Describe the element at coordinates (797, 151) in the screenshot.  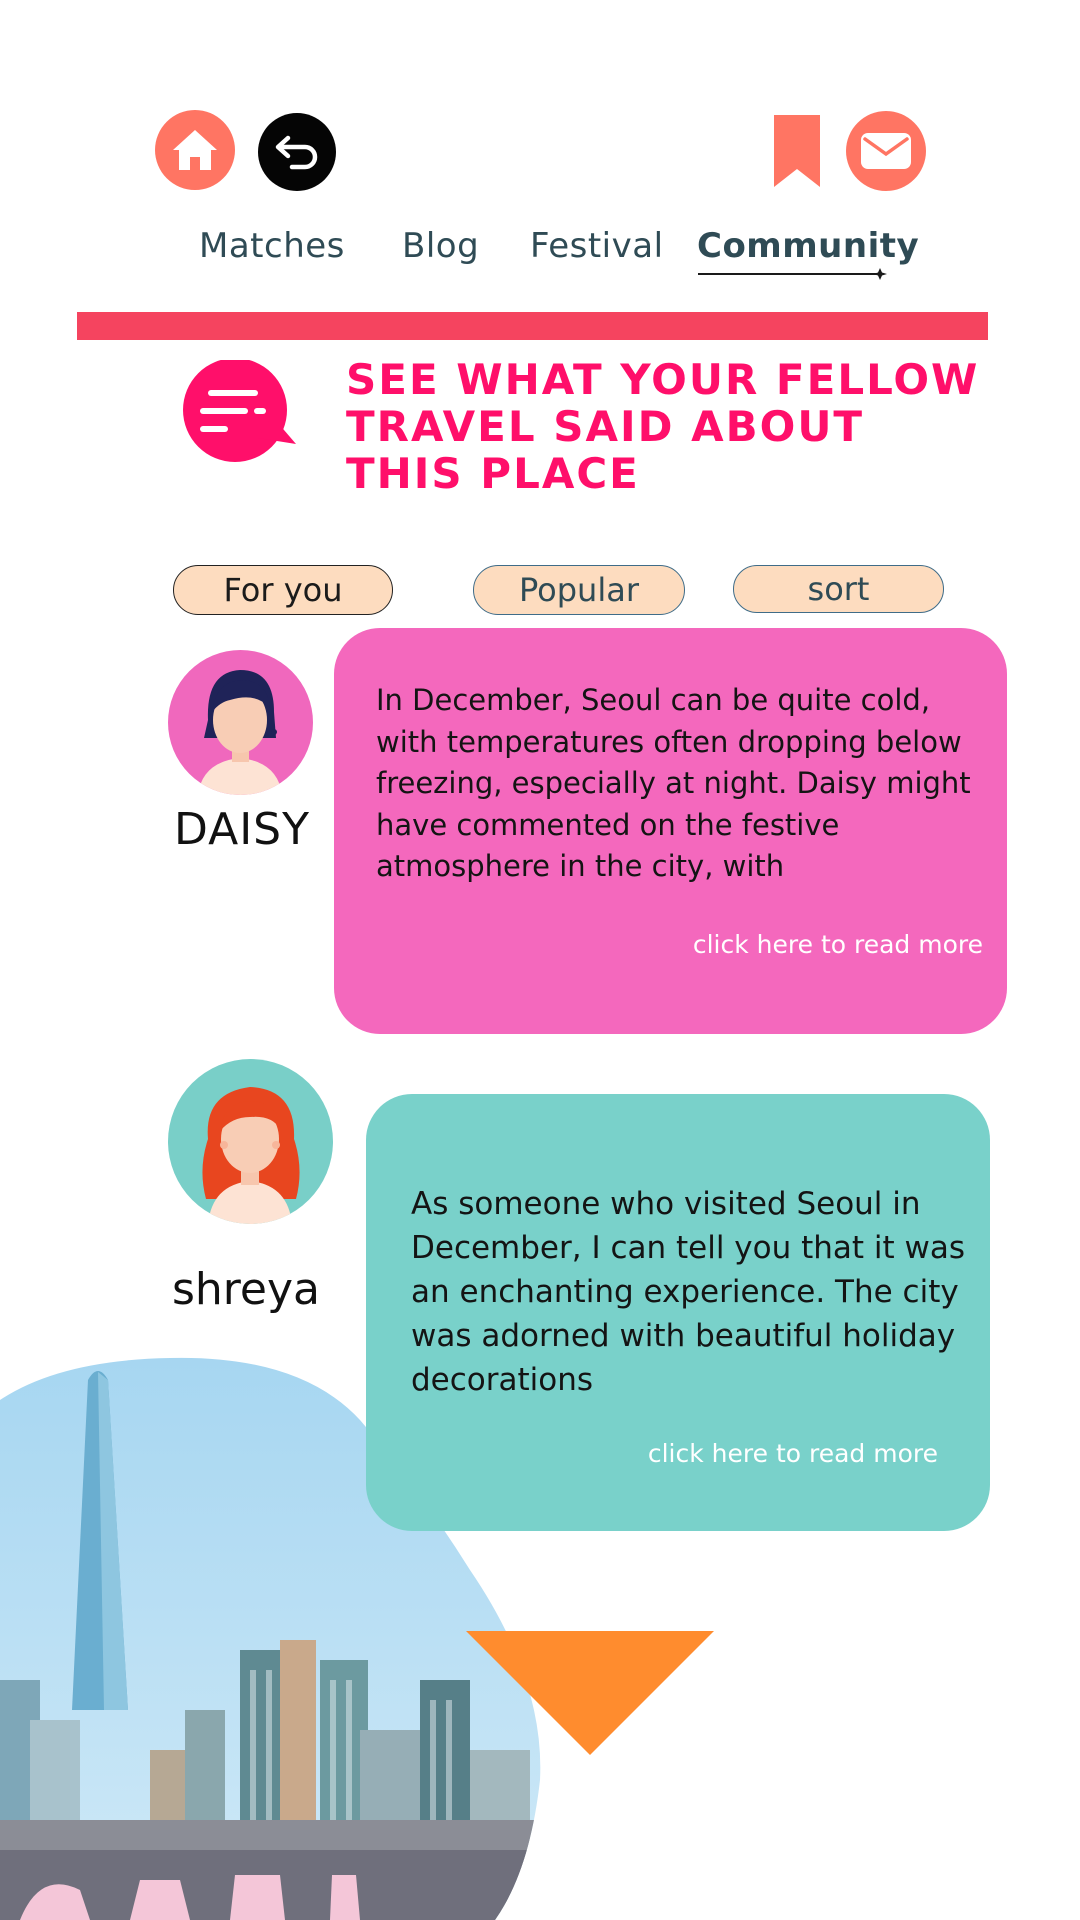
I see `bookmark-icon` at that location.